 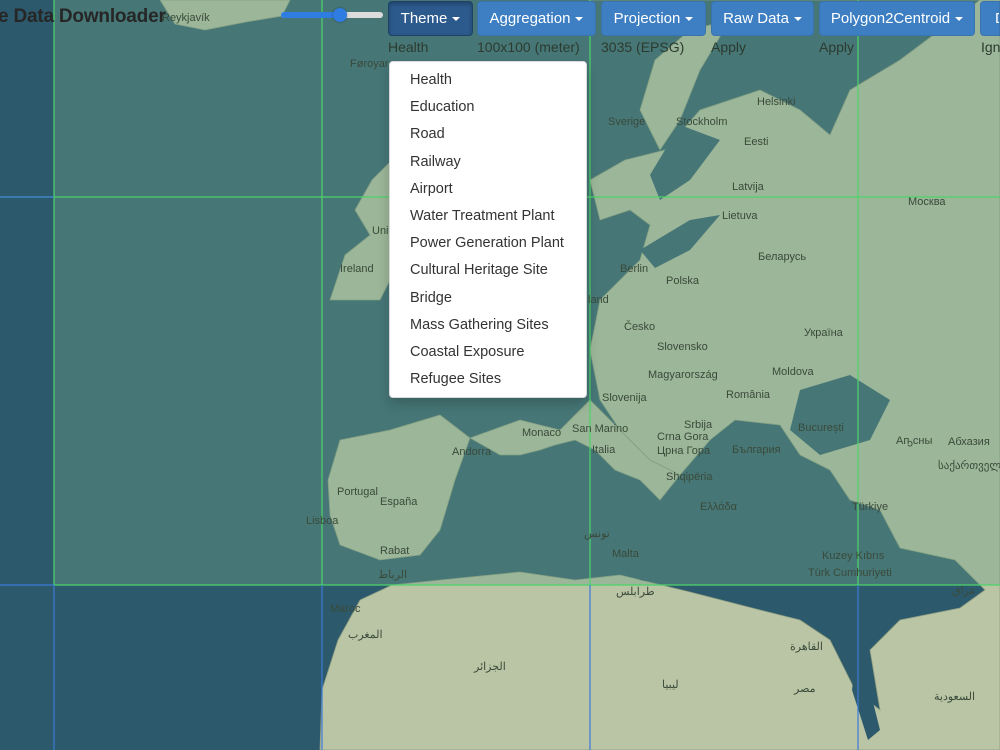 What do you see at coordinates (340, 15) in the screenshot?
I see `slider-thumb` at bounding box center [340, 15].